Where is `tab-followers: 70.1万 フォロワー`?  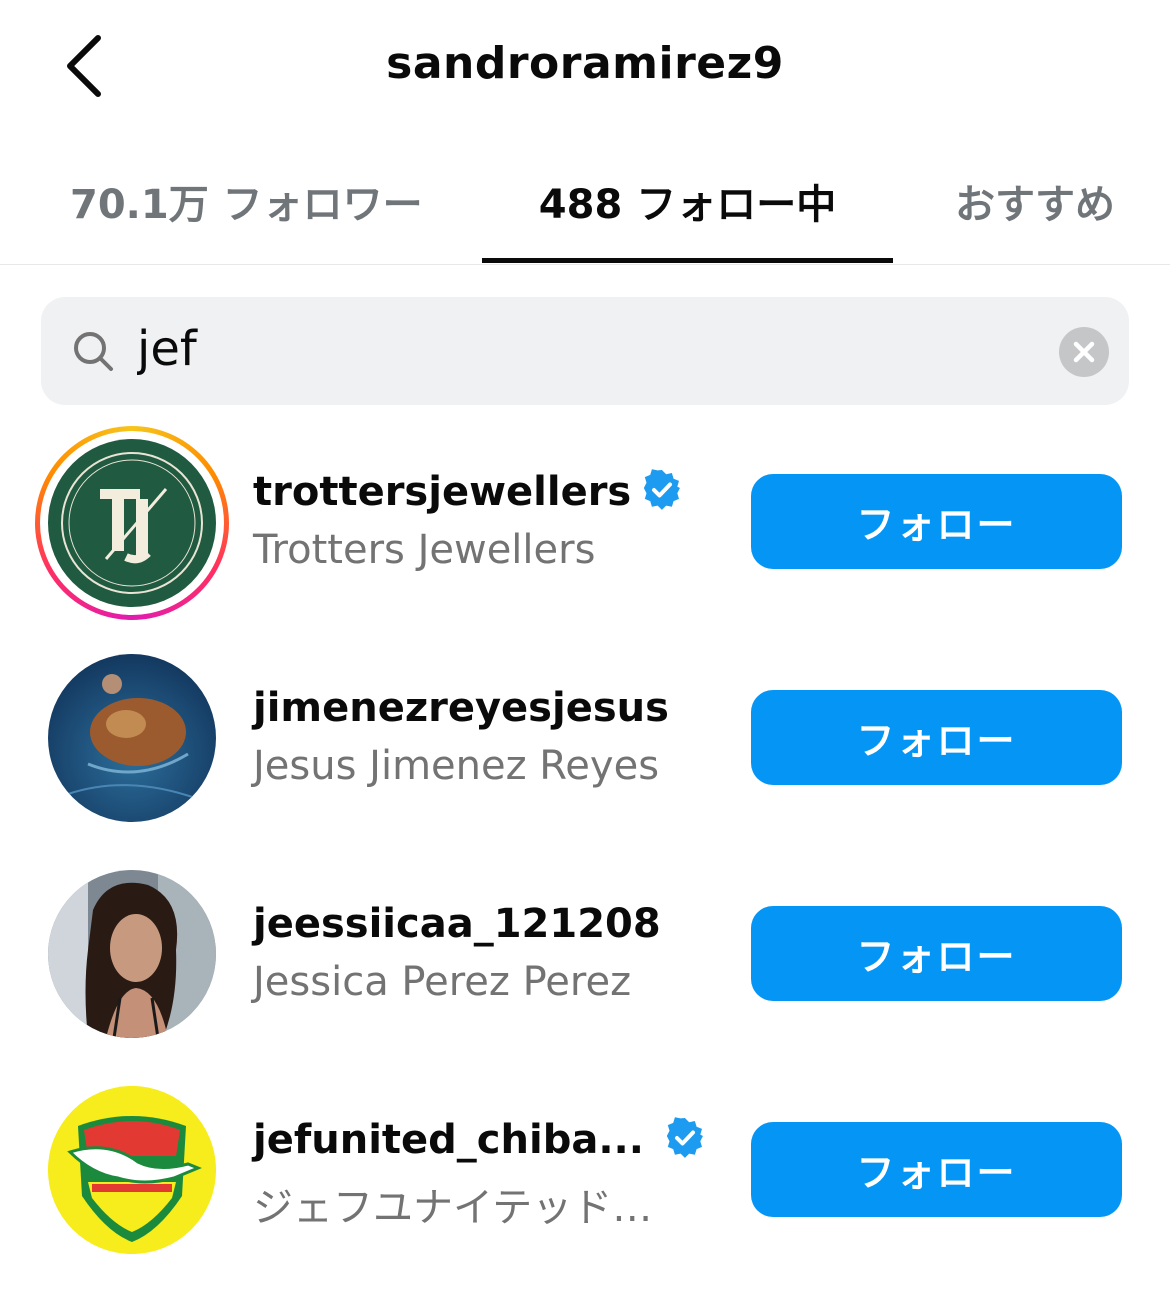
tab-followers: 70.1万 フォロワー is located at coordinates (246, 202).